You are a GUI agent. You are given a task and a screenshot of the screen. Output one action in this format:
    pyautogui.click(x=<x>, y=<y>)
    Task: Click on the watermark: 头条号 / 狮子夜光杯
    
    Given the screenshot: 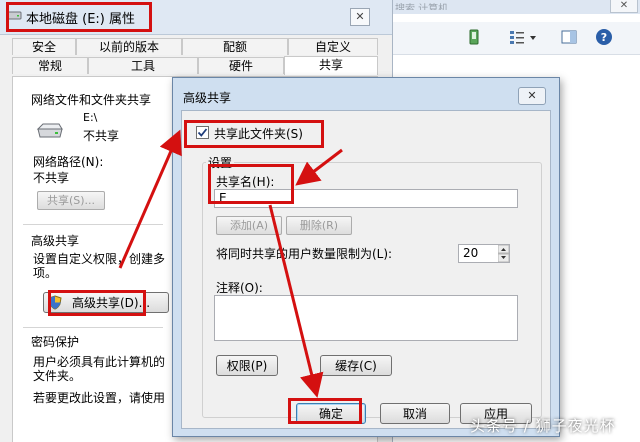 What is the action you would take?
    pyautogui.click(x=543, y=426)
    